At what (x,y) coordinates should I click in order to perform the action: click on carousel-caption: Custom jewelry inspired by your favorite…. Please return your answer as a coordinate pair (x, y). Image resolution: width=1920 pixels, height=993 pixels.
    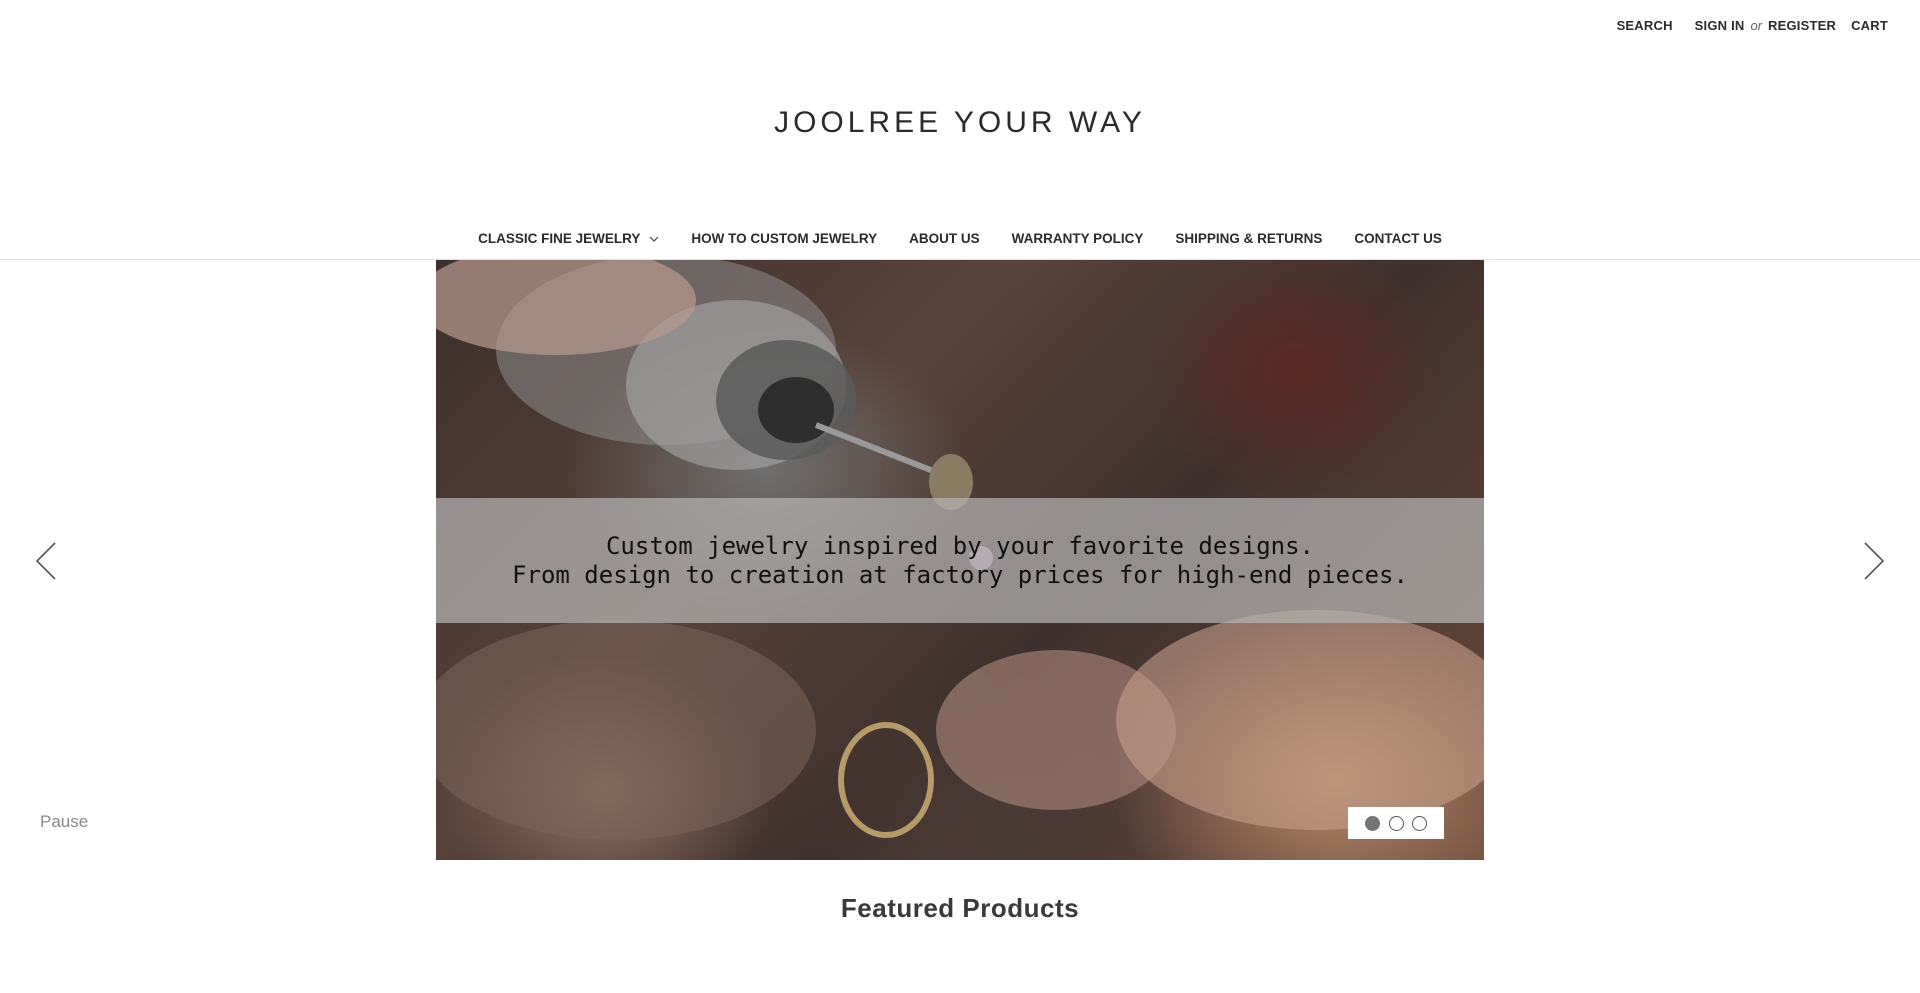
    Looking at the image, I should click on (960, 560).